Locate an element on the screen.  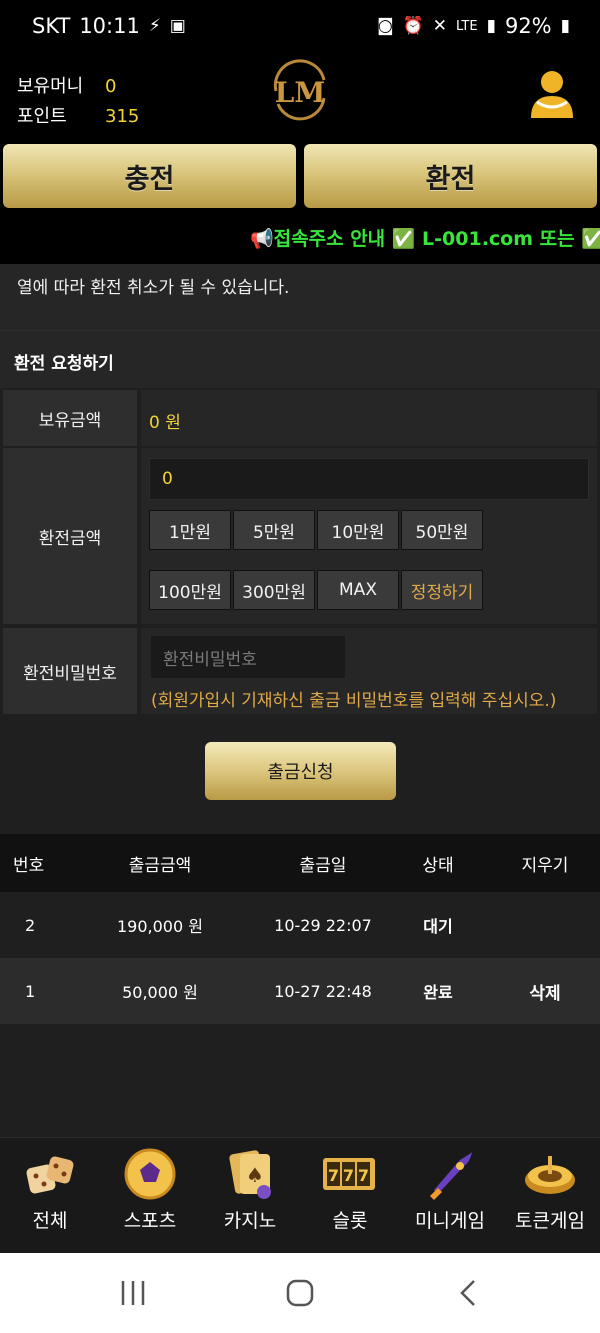
signal-icon: ▮ is located at coordinates (491, 26).